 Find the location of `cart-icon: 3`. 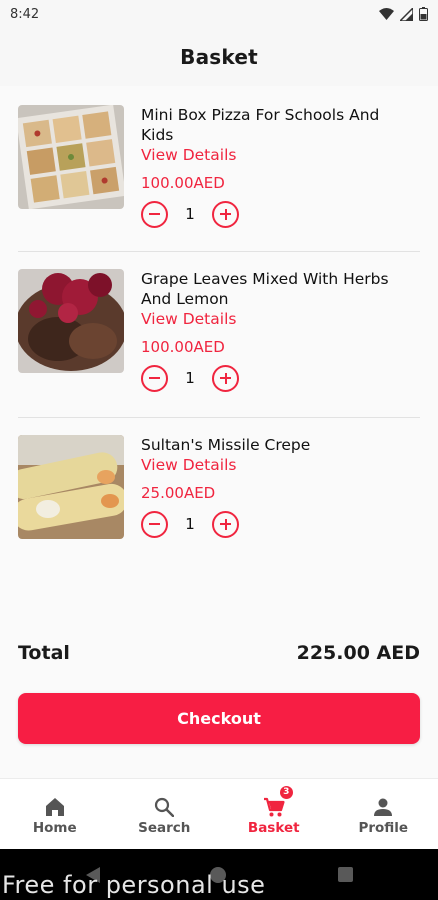

cart-icon: 3 is located at coordinates (278, 800).